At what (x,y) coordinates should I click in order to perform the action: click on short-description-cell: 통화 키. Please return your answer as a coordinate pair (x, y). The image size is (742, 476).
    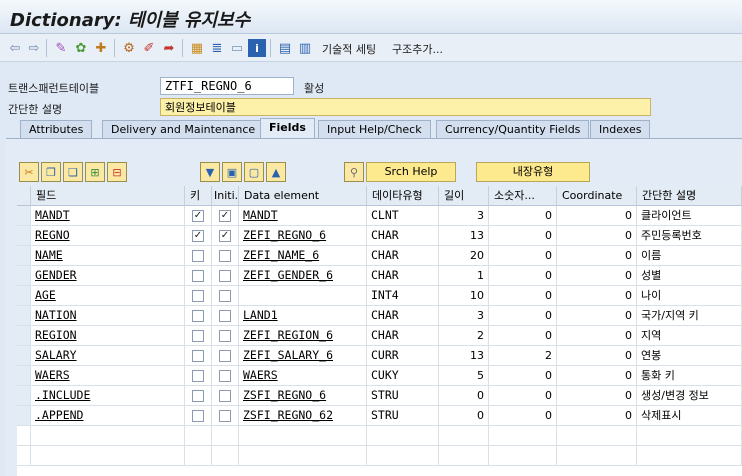
    Looking at the image, I should click on (689, 375).